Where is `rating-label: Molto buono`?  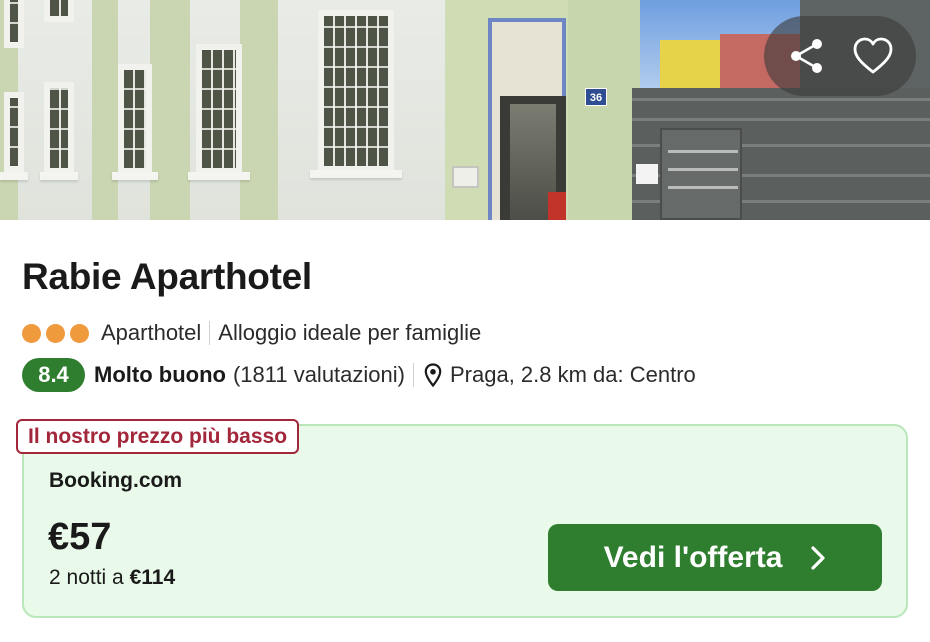 rating-label: Molto buono is located at coordinates (160, 375).